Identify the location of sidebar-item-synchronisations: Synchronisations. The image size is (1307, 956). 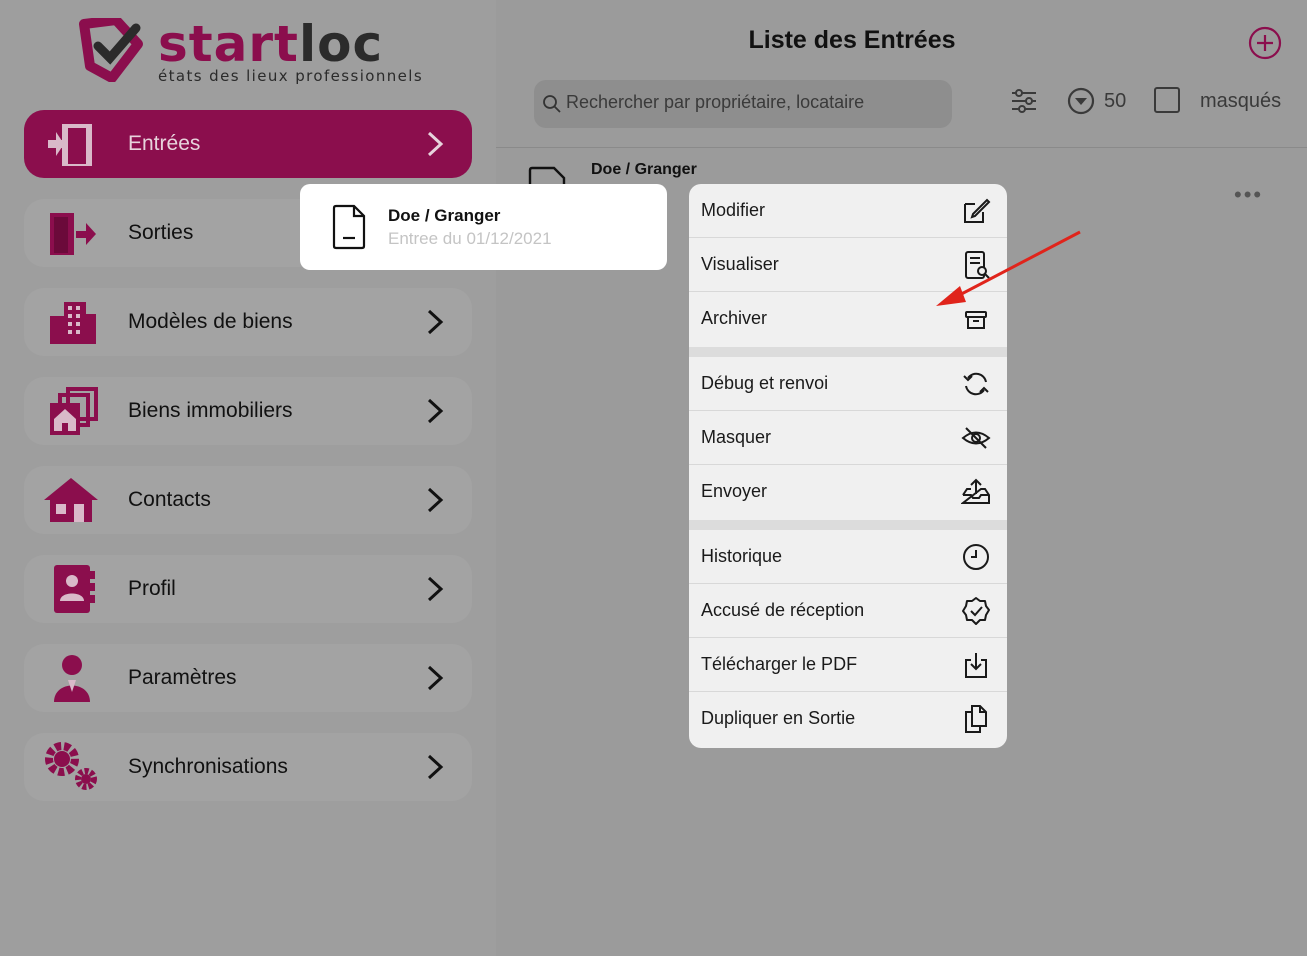
(248, 767).